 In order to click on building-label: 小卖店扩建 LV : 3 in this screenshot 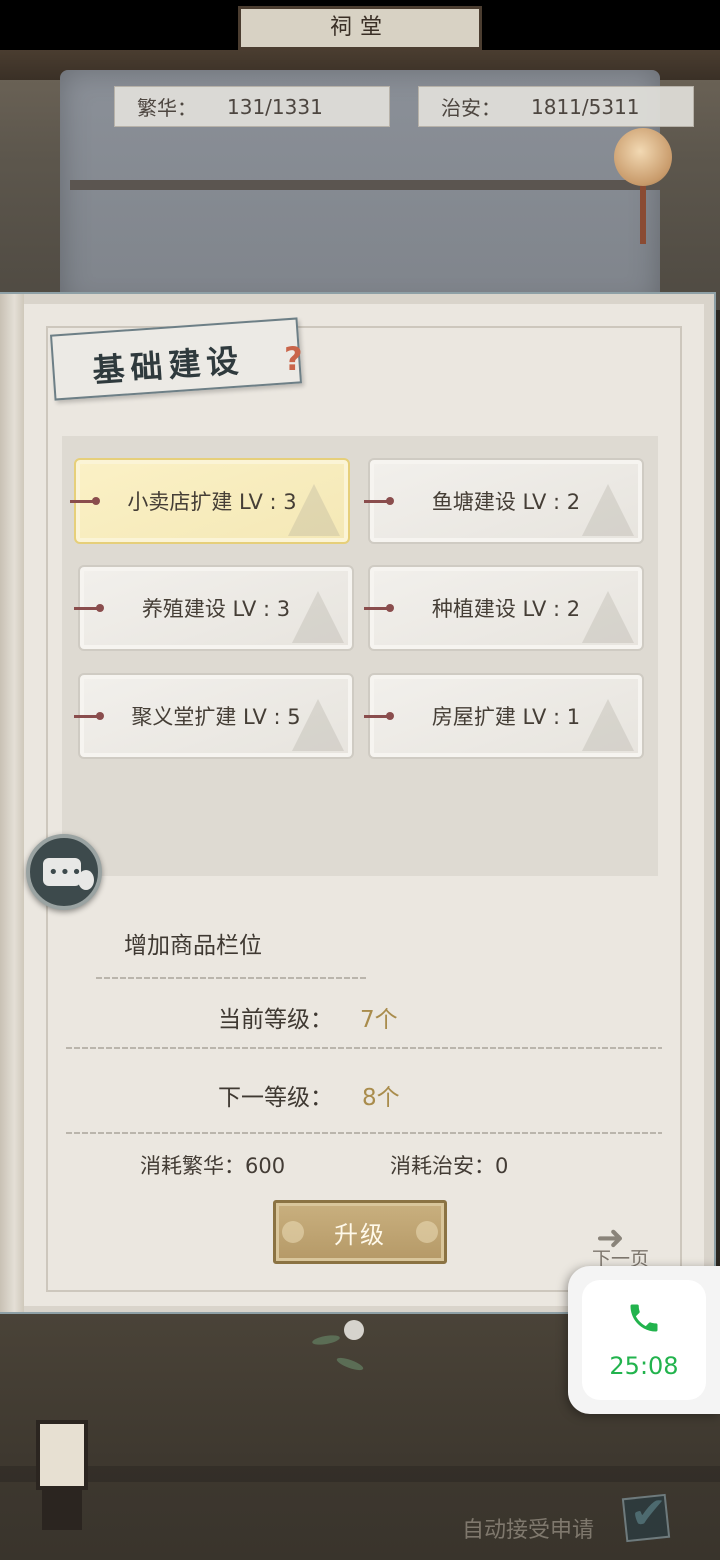, I will do `click(212, 502)`.